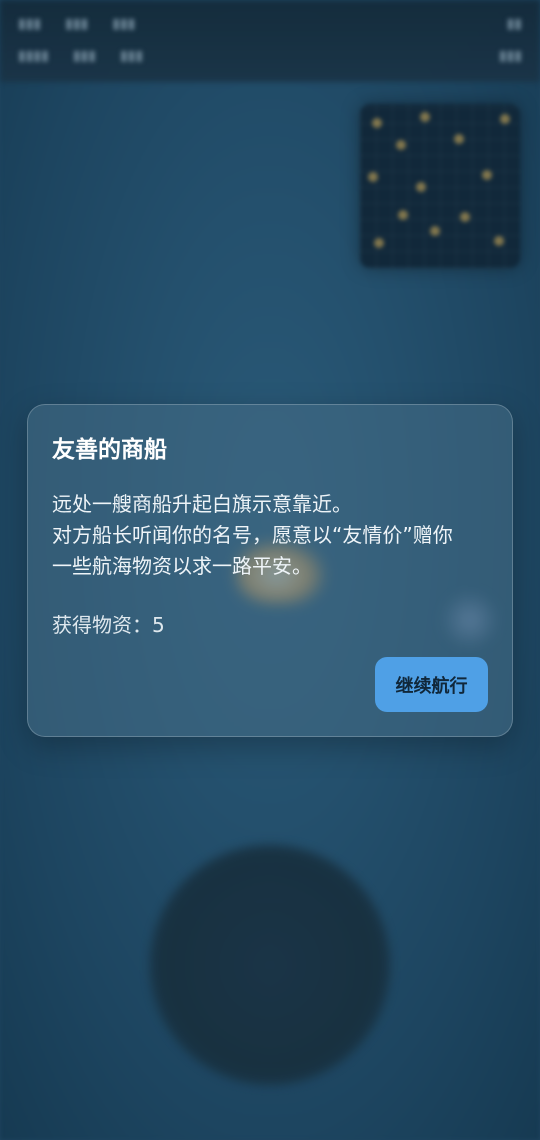 The width and height of the screenshot is (540, 1140). What do you see at coordinates (33, 56) in the screenshot?
I see `hud-stat-blurred: ▮▮▮▮` at bounding box center [33, 56].